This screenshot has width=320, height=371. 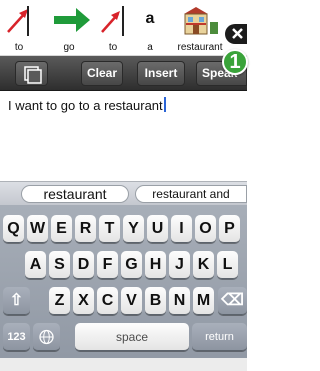 What do you see at coordinates (107, 265) in the screenshot?
I see `key-f: F` at bounding box center [107, 265].